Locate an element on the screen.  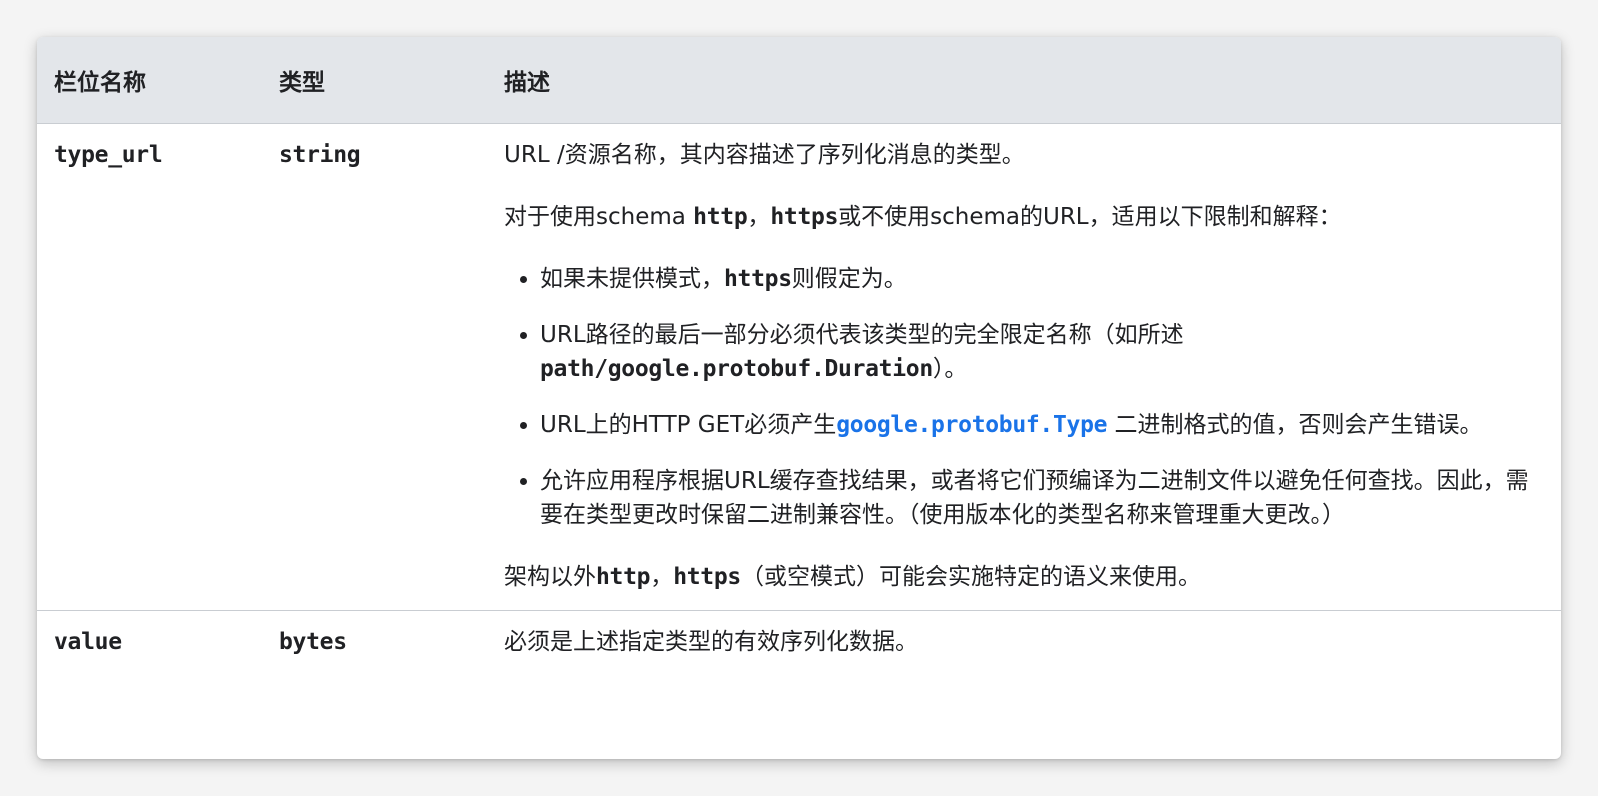
text-fragment: 则假定为。 is located at coordinates (849, 279).